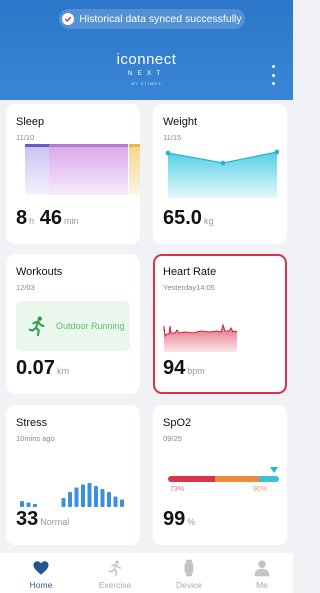 The image size is (320, 593). What do you see at coordinates (32, 221) in the screenshot?
I see `sleep-hours-unit: h` at bounding box center [32, 221].